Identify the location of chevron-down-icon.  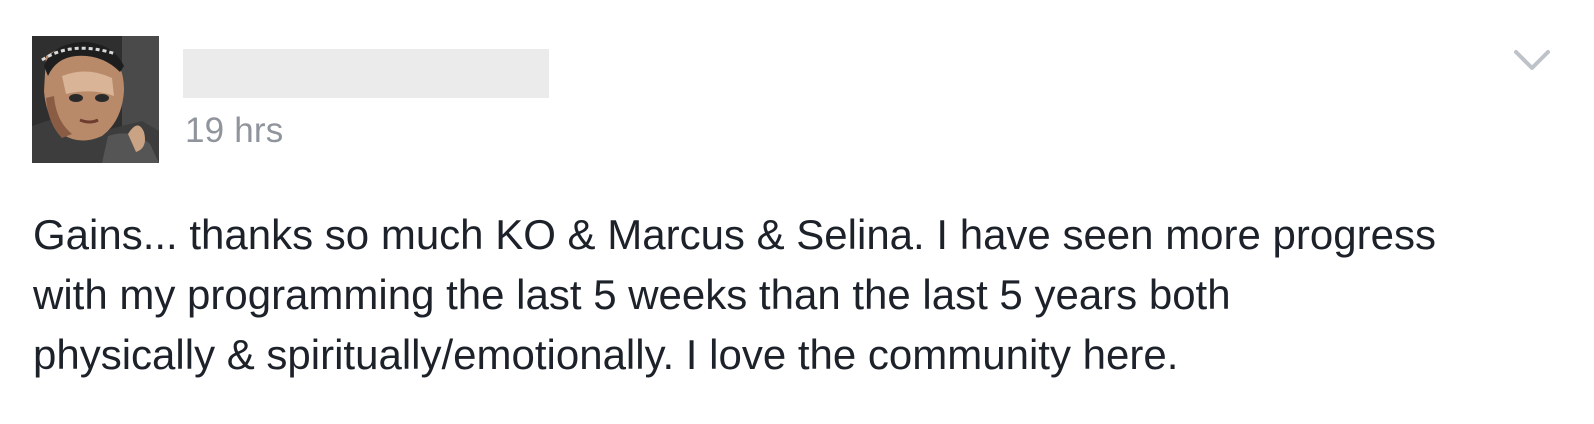
(1532, 60).